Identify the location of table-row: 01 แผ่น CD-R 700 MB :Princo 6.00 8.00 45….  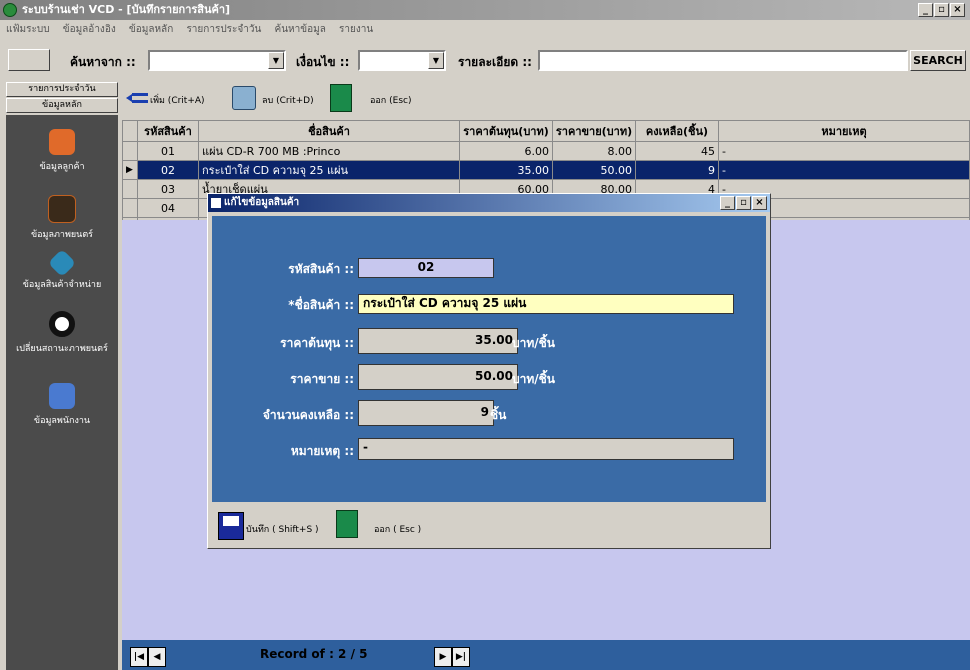
(546, 151).